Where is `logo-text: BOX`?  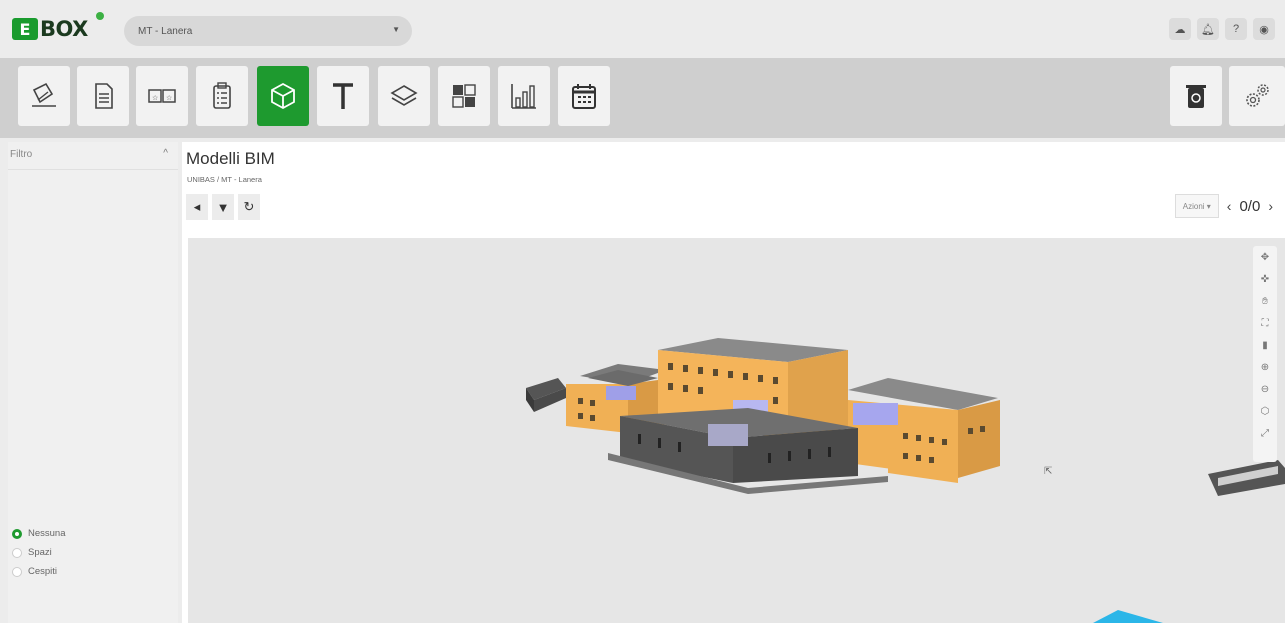 logo-text: BOX is located at coordinates (64, 29).